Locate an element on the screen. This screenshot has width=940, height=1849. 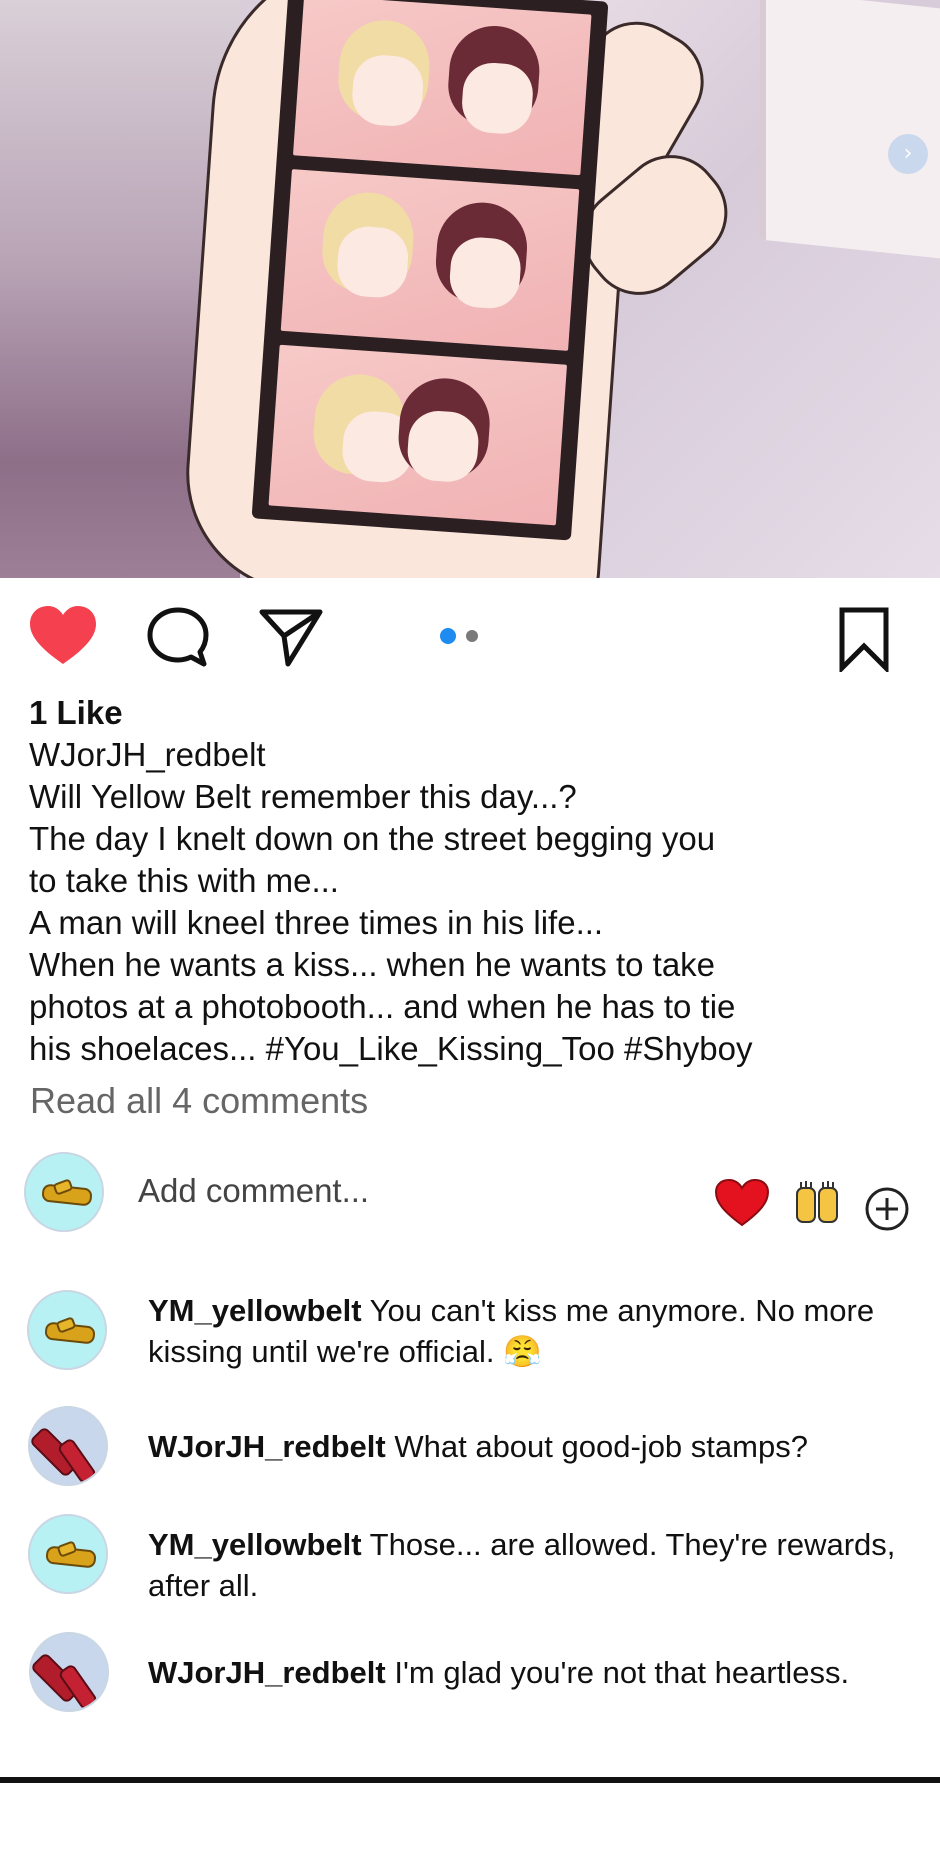
add-comment-row is located at coordinates (470, 1195).